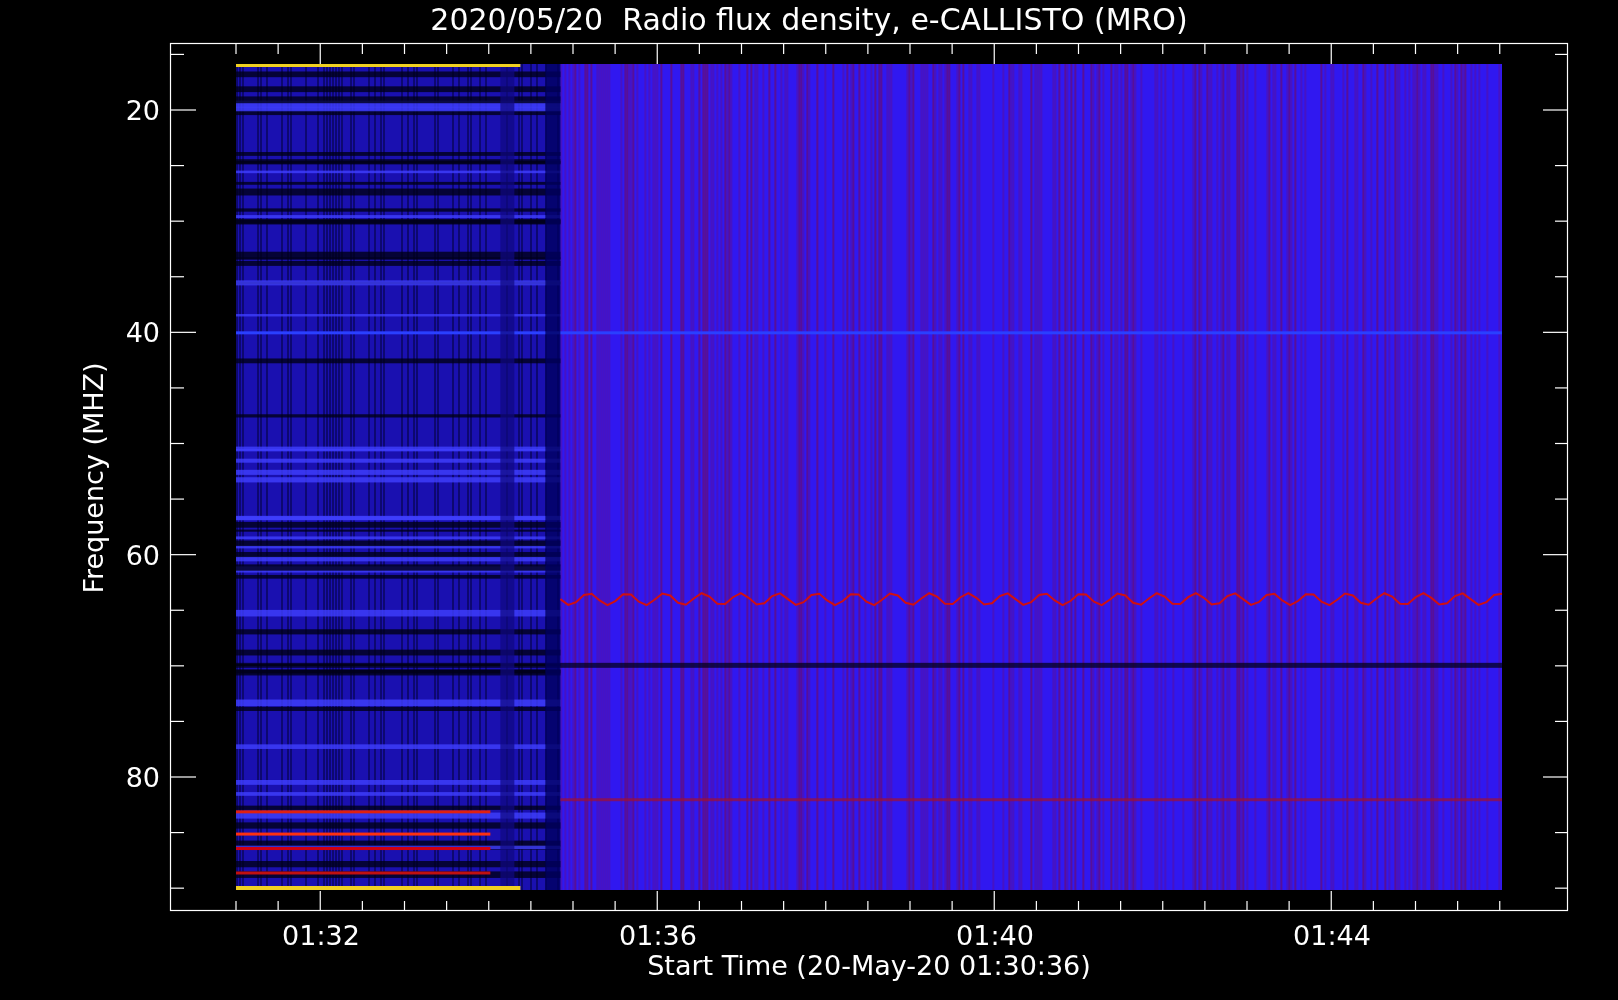 The width and height of the screenshot is (1618, 1000). Describe the element at coordinates (142, 777) in the screenshot. I see `y-tick-label: 80` at that location.